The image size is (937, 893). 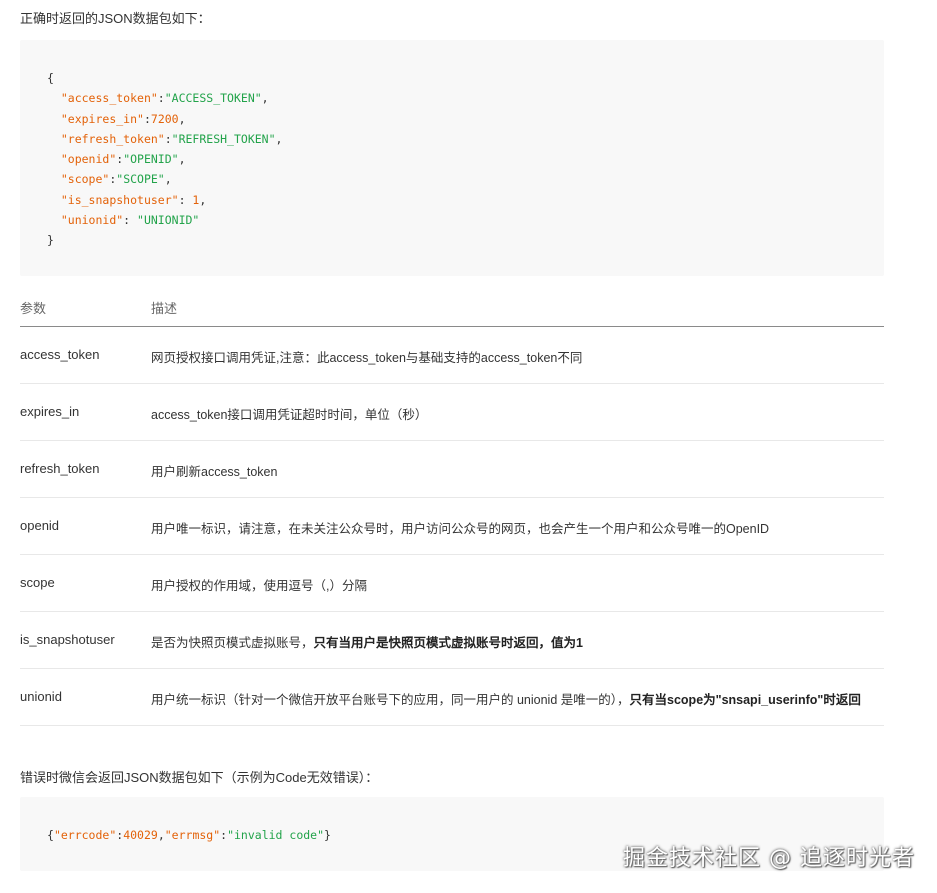 What do you see at coordinates (452, 412) in the screenshot?
I see `table-row: expires_in access_token接口调用凭证超时时间，单位（秒）` at bounding box center [452, 412].